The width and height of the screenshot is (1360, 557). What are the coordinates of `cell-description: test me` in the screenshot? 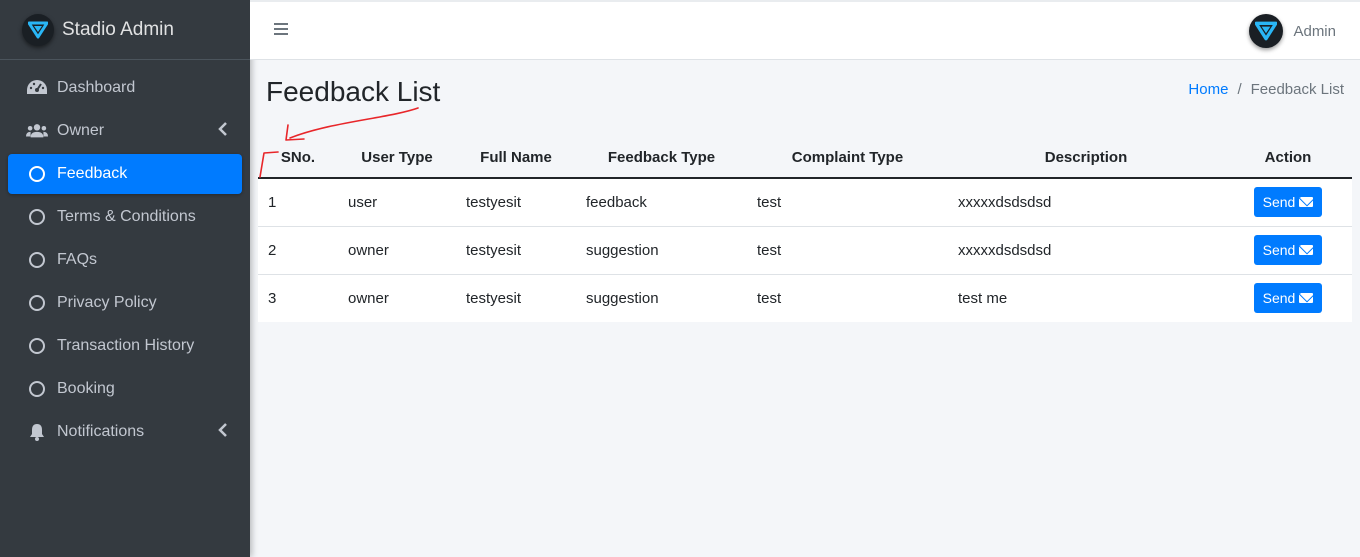 It's located at (1086, 297).